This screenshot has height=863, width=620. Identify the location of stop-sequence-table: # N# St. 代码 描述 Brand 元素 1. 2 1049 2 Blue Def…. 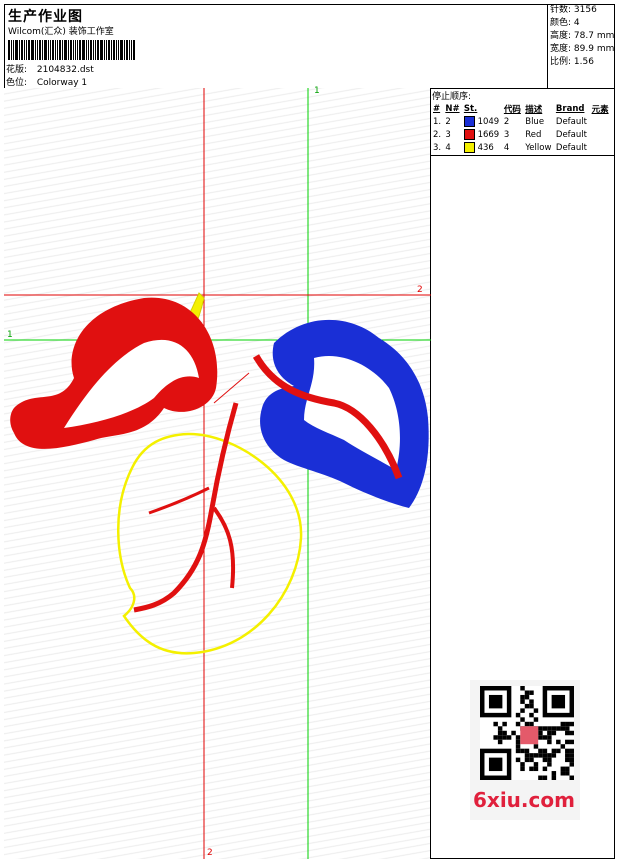
(521, 128).